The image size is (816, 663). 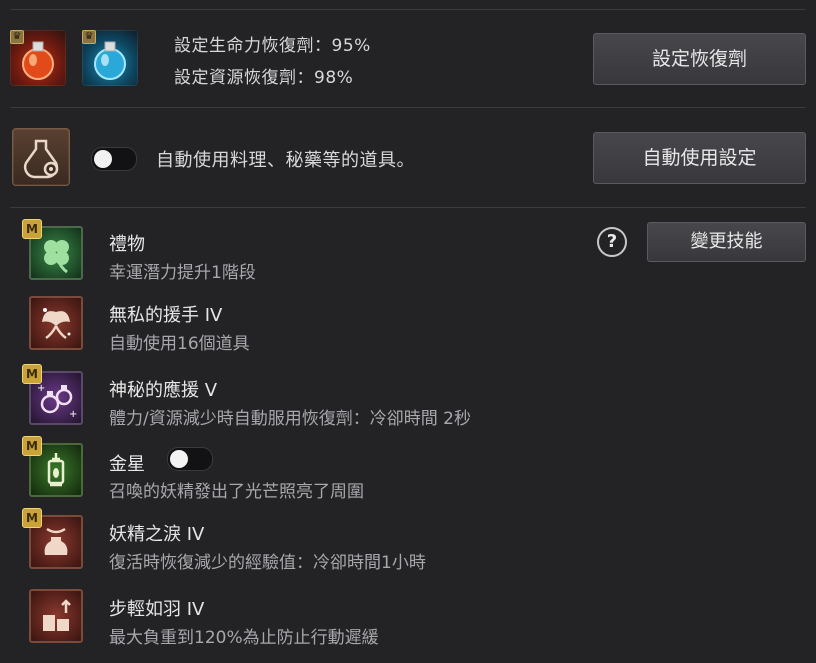 I want to click on set-potion-button: 設定恢復劑, so click(x=699, y=59).